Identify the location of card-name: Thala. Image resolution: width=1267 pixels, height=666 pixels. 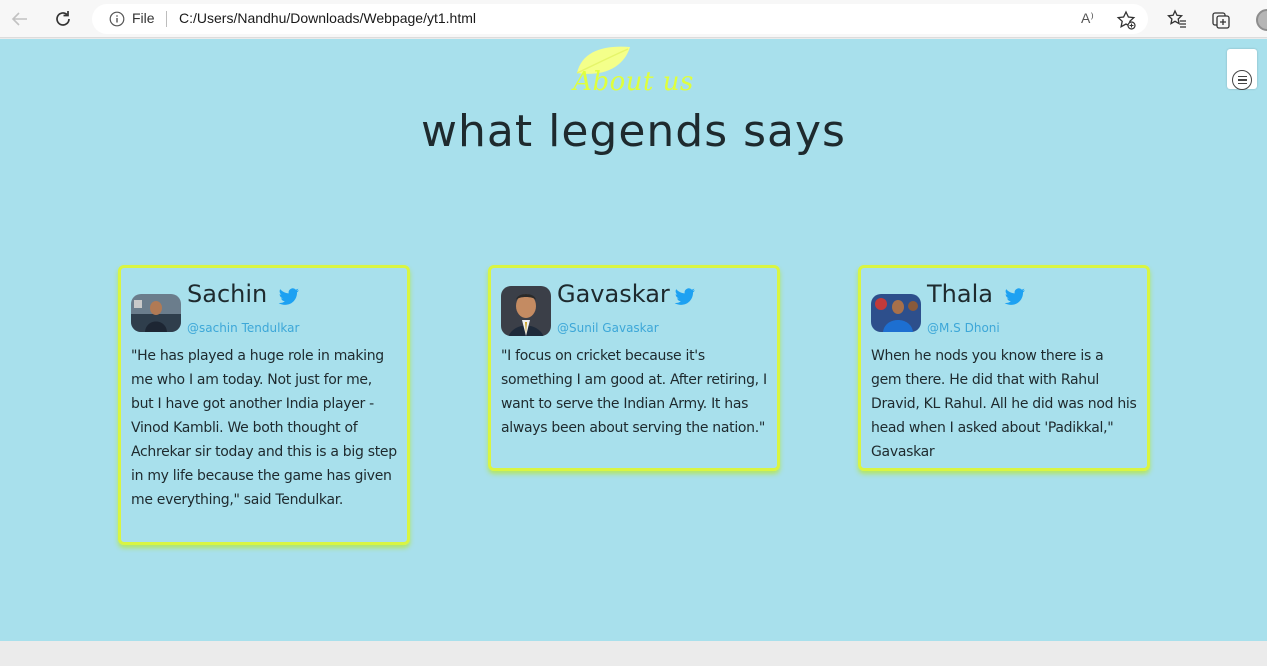
(960, 294).